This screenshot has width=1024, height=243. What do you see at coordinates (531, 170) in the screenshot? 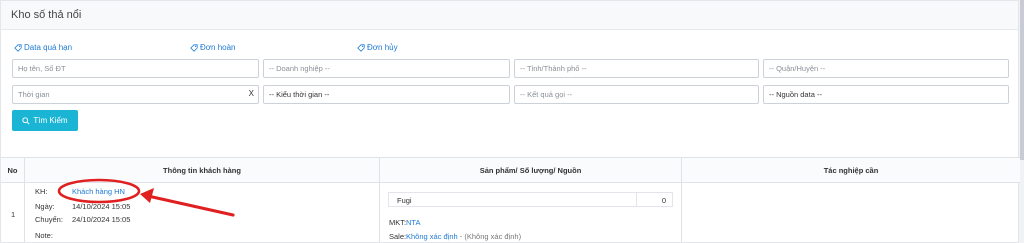
I see `col-header-products: Sản phẩm/ Số lượng/ Nguồn` at bounding box center [531, 170].